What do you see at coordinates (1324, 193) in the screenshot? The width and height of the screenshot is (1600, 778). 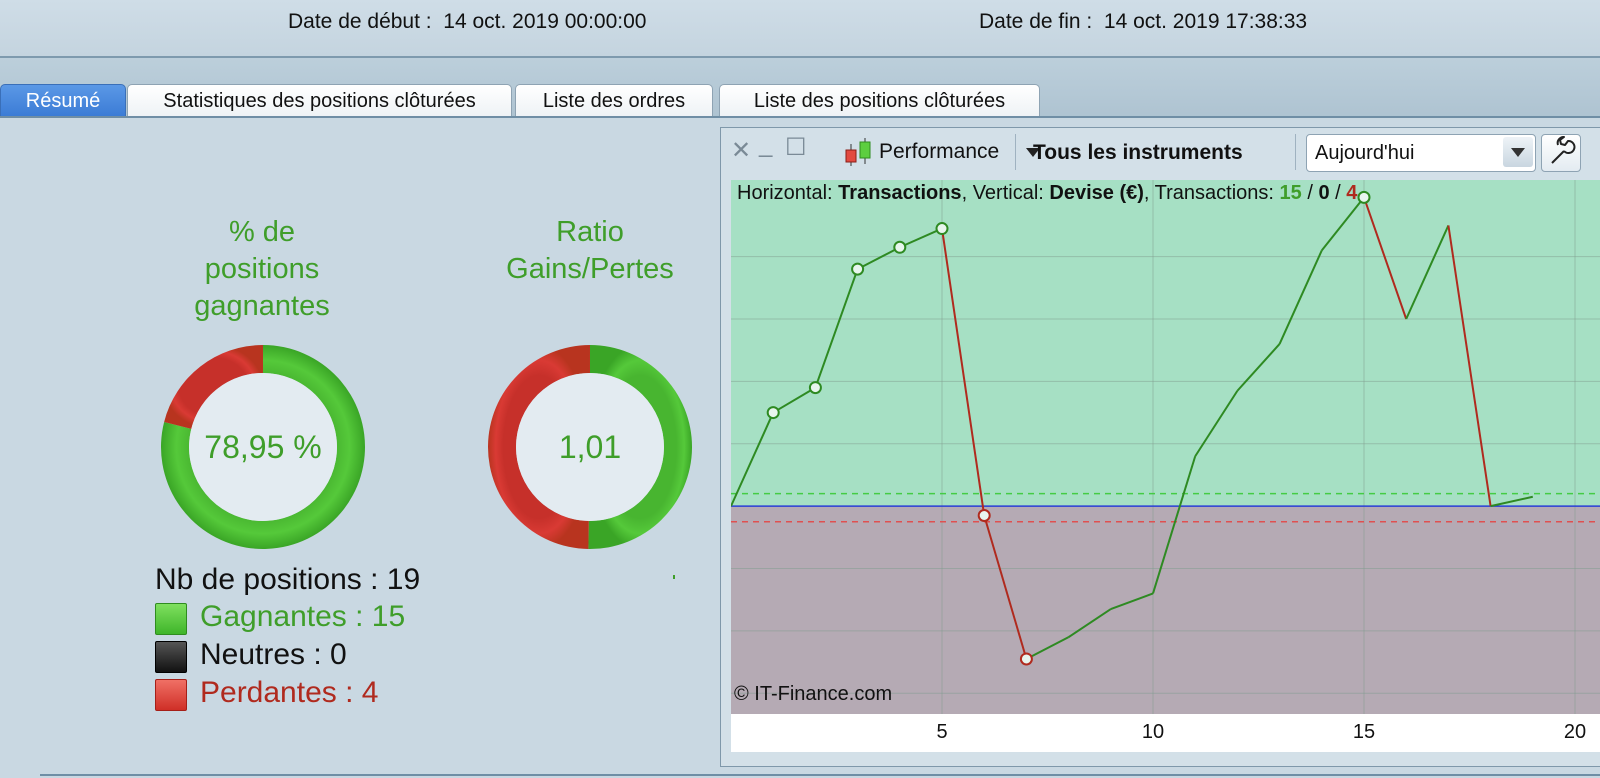 I see `neutral-transactions: 0` at bounding box center [1324, 193].